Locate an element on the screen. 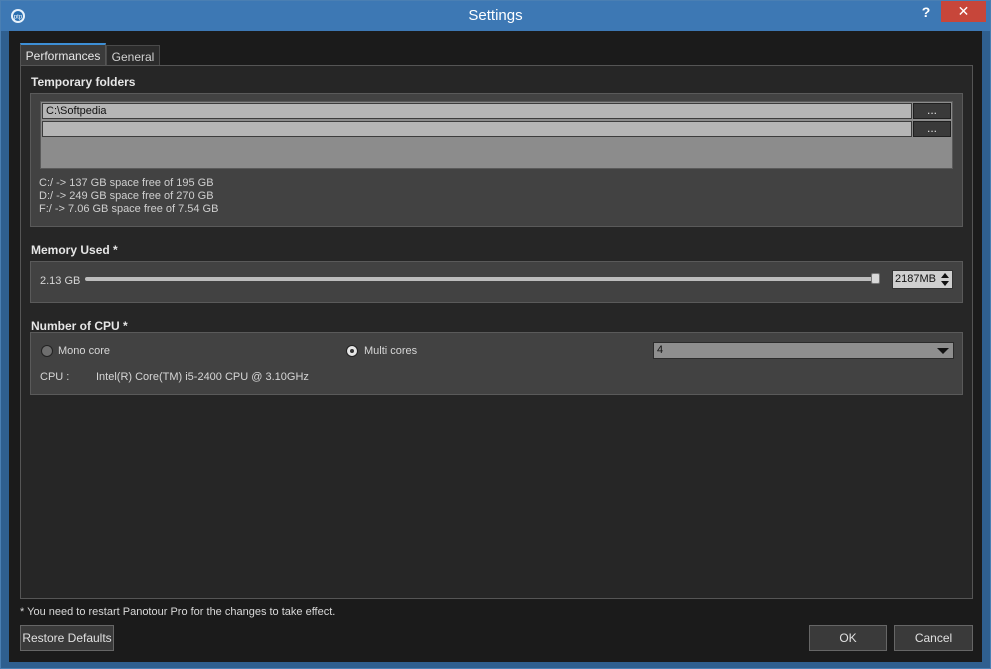  cpu-label: CPU : is located at coordinates (55, 377).